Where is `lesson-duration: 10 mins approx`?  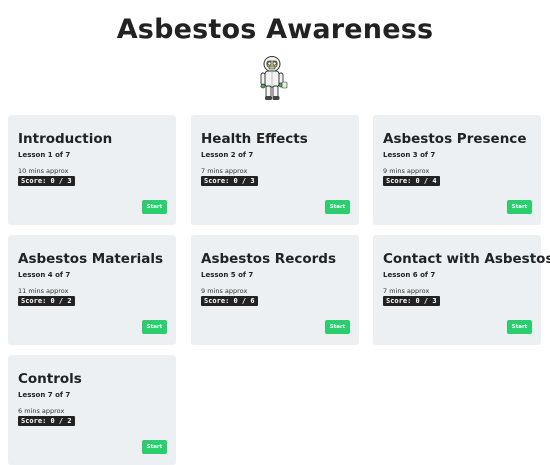
lesson-duration: 10 mins approx is located at coordinates (43, 171).